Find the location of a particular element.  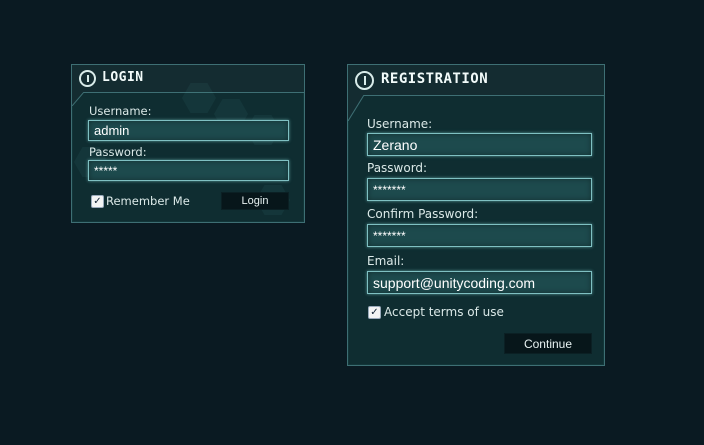

remember-me-checkbox: ✓ is located at coordinates (97, 201).